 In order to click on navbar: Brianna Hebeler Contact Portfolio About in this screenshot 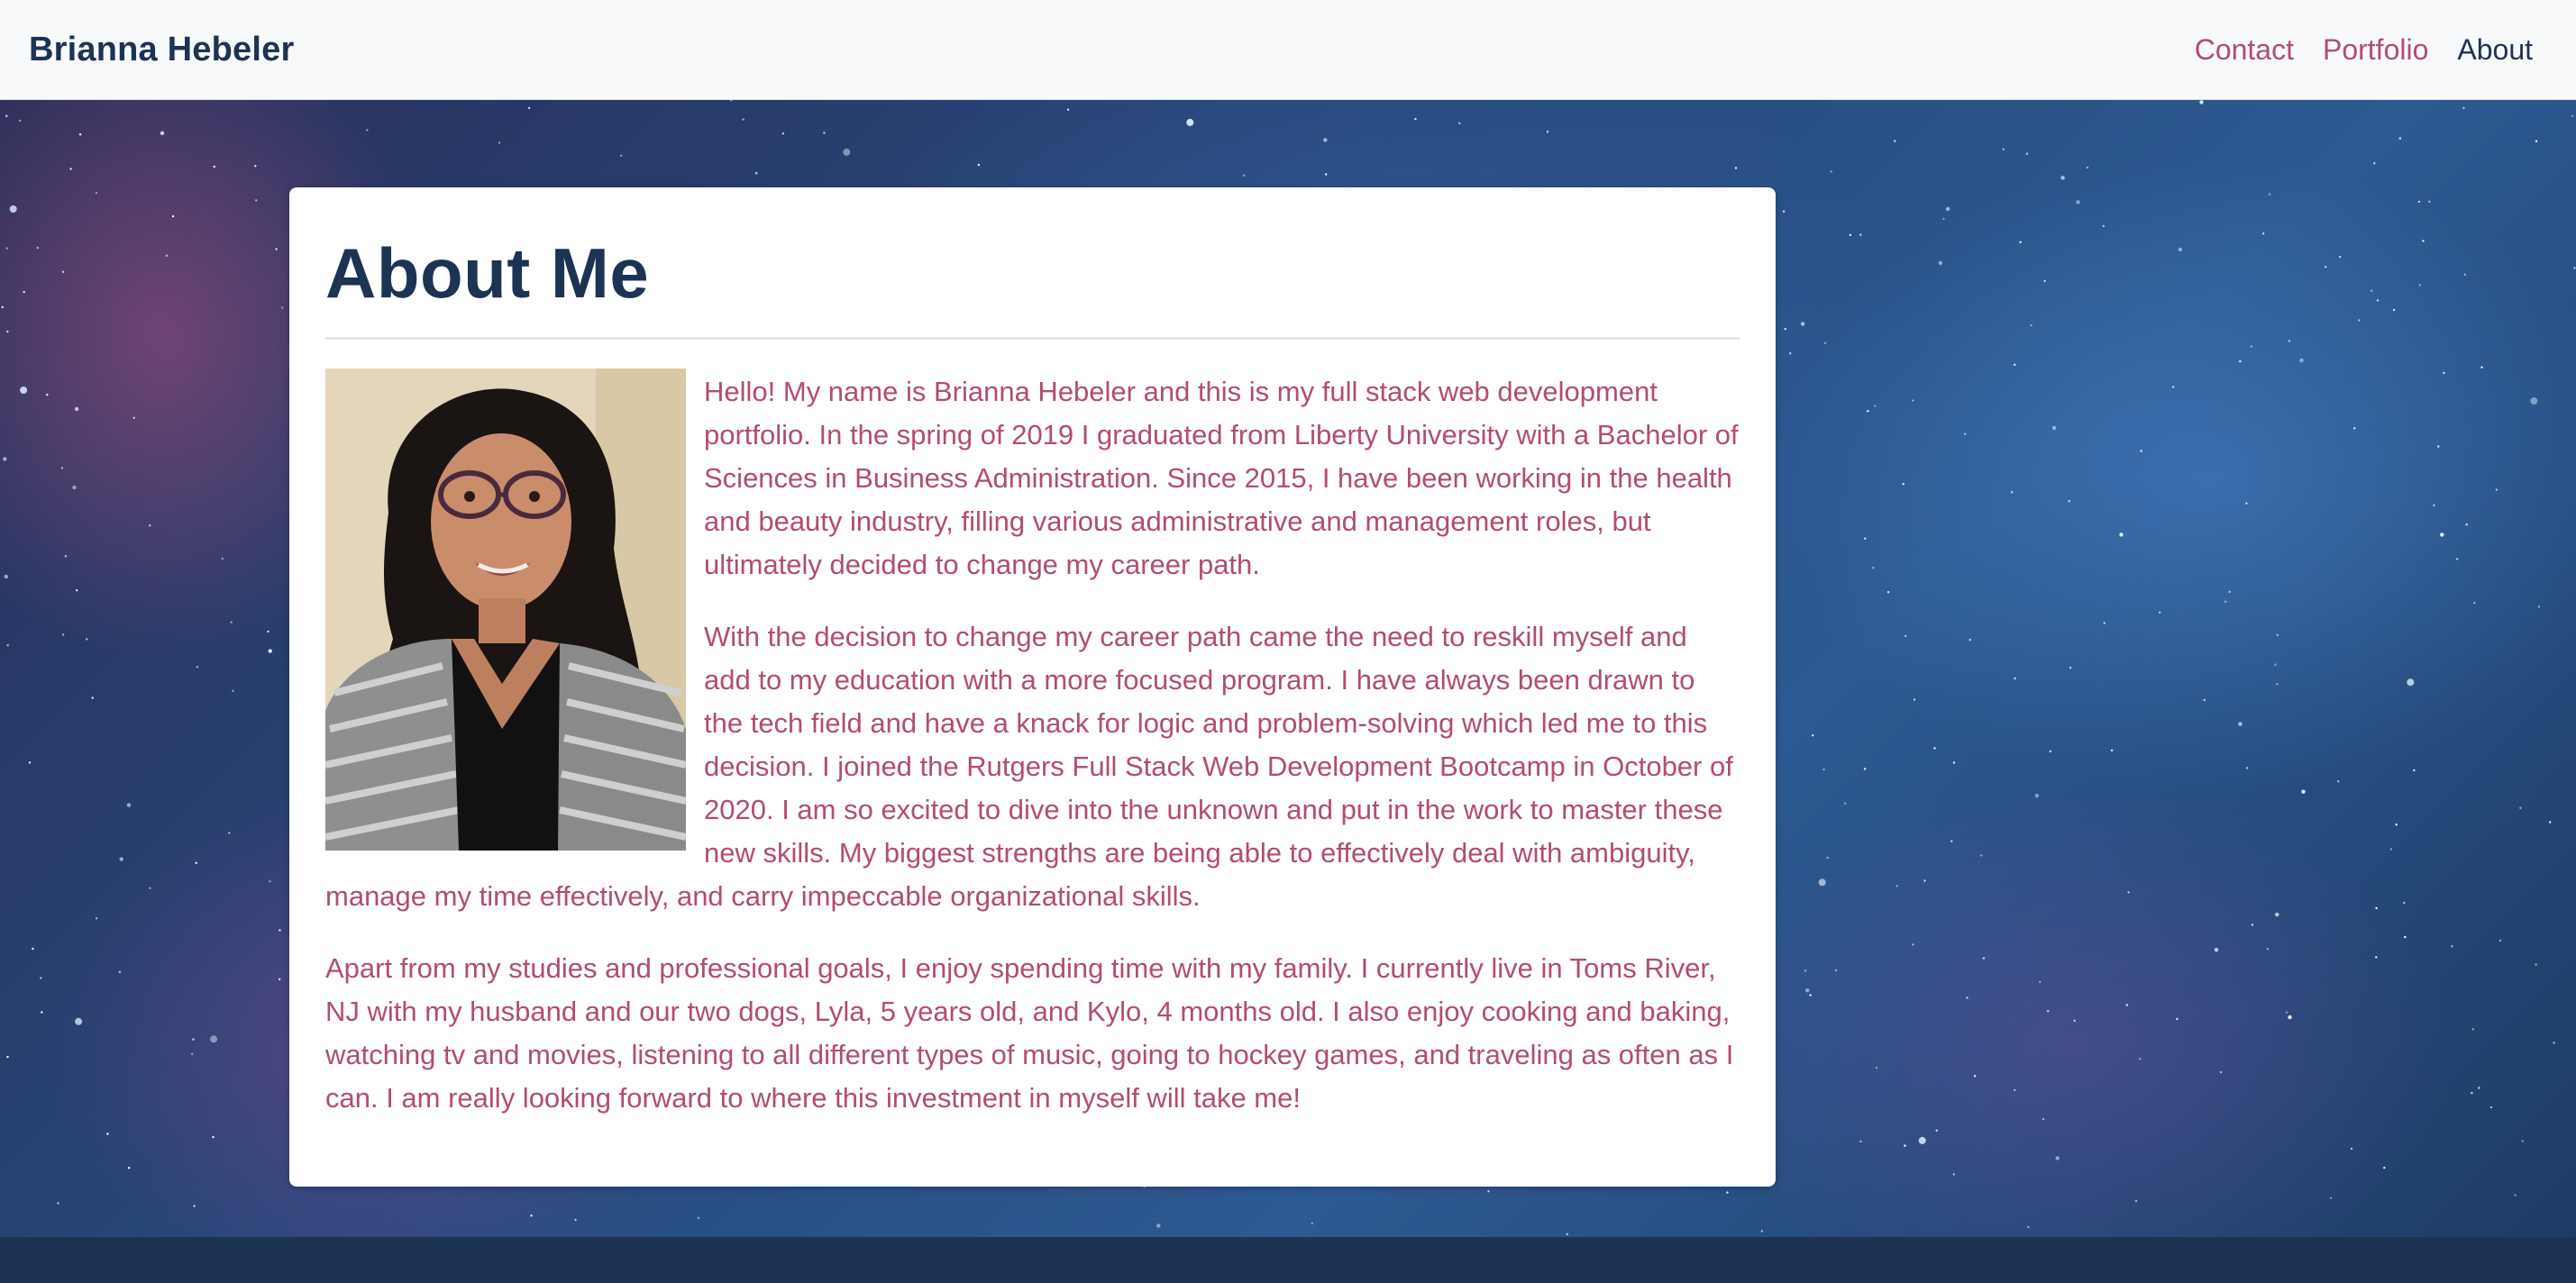, I will do `click(1288, 50)`.